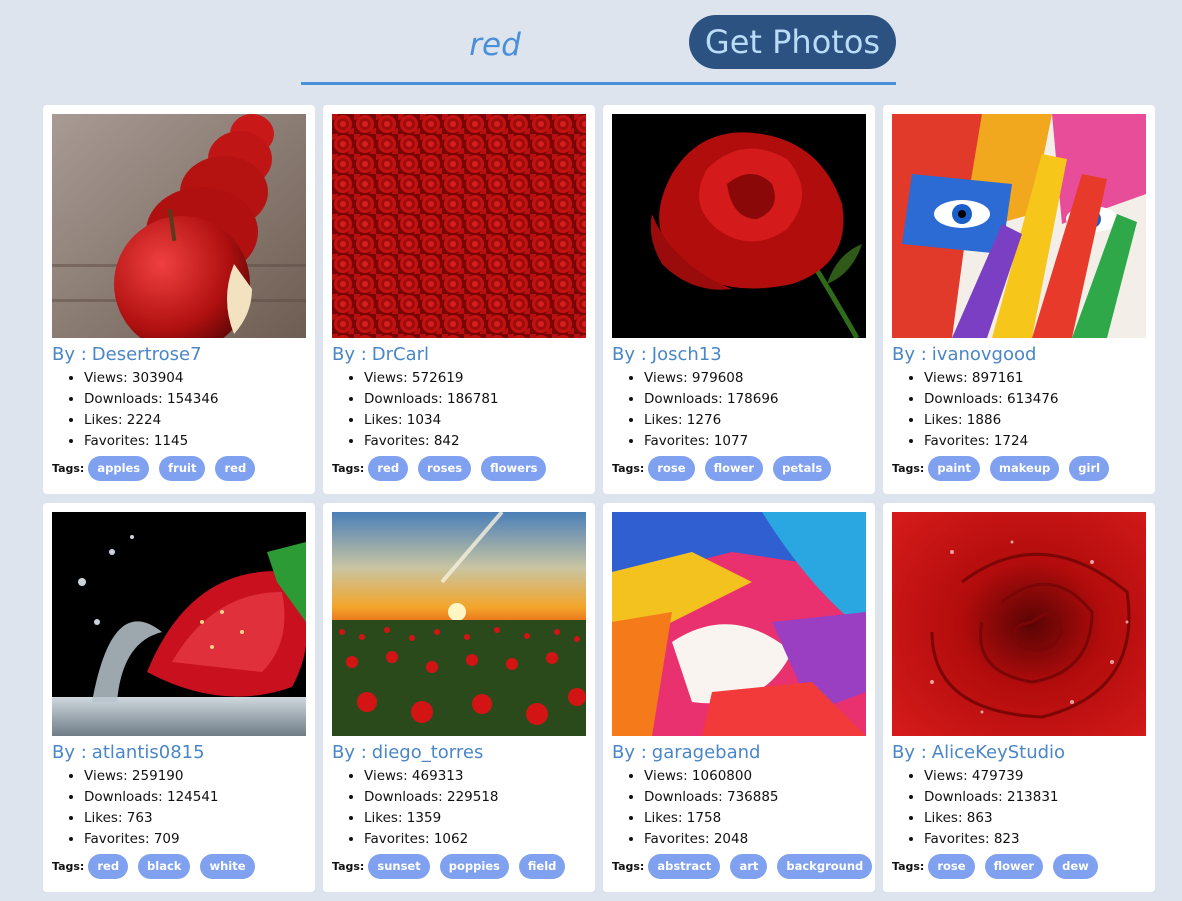 This screenshot has width=1182, height=901. I want to click on tag-chip: paint, so click(954, 468).